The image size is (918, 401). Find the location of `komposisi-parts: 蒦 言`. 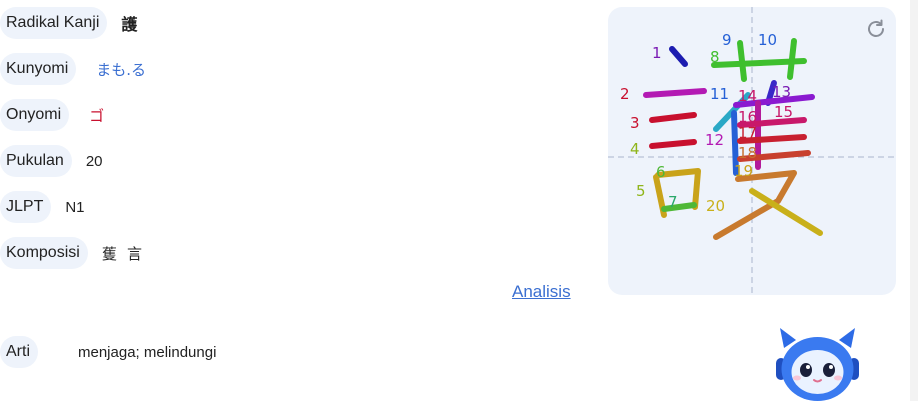

komposisi-parts: 蒦 言 is located at coordinates (125, 253).